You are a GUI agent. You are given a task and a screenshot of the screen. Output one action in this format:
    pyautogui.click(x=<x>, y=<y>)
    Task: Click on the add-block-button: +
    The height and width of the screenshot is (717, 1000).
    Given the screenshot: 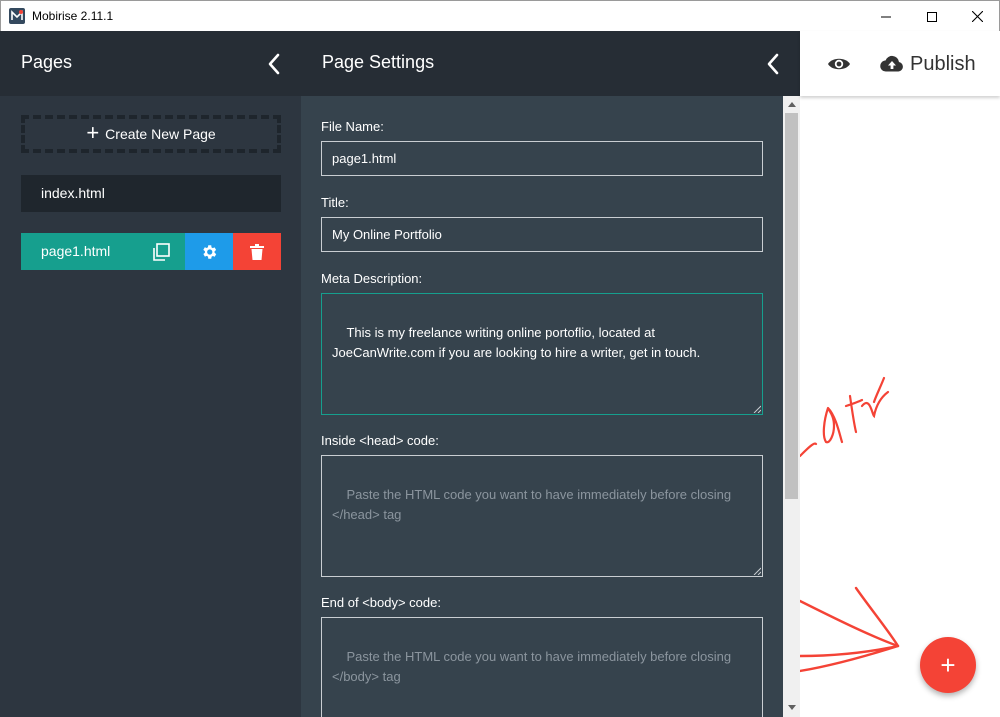 What is the action you would take?
    pyautogui.click(x=948, y=665)
    